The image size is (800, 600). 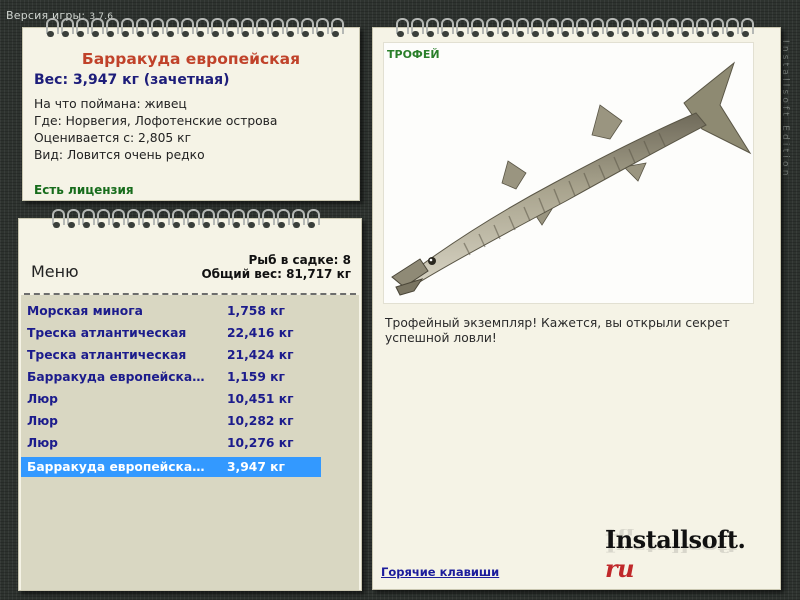 What do you see at coordinates (440, 572) in the screenshot?
I see `hotkeys-link: Горячие клавиши` at bounding box center [440, 572].